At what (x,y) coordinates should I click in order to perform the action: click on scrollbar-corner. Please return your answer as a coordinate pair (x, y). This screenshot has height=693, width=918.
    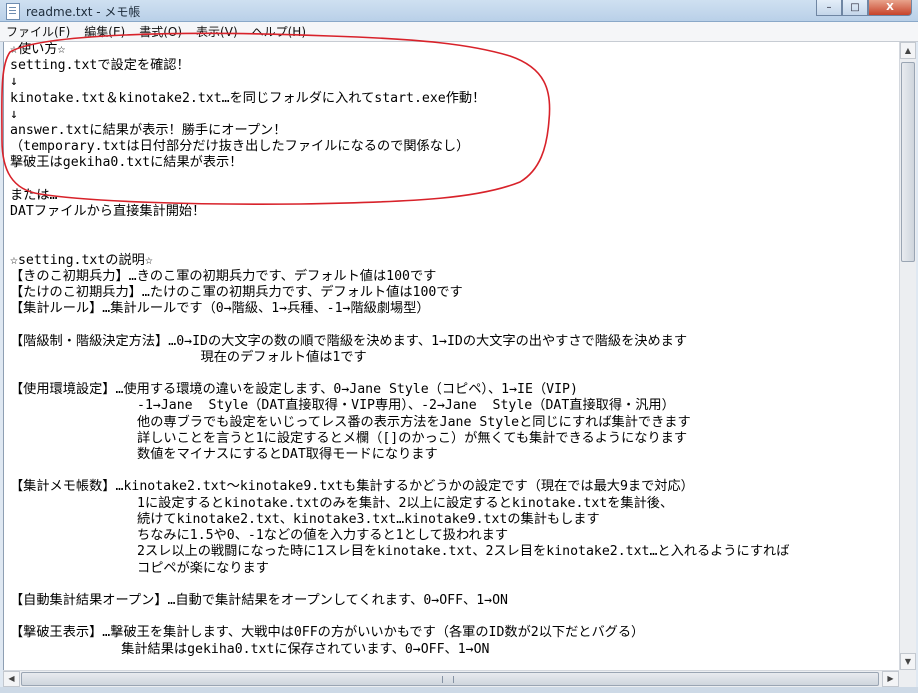
    Looking at the image, I should click on (907, 678).